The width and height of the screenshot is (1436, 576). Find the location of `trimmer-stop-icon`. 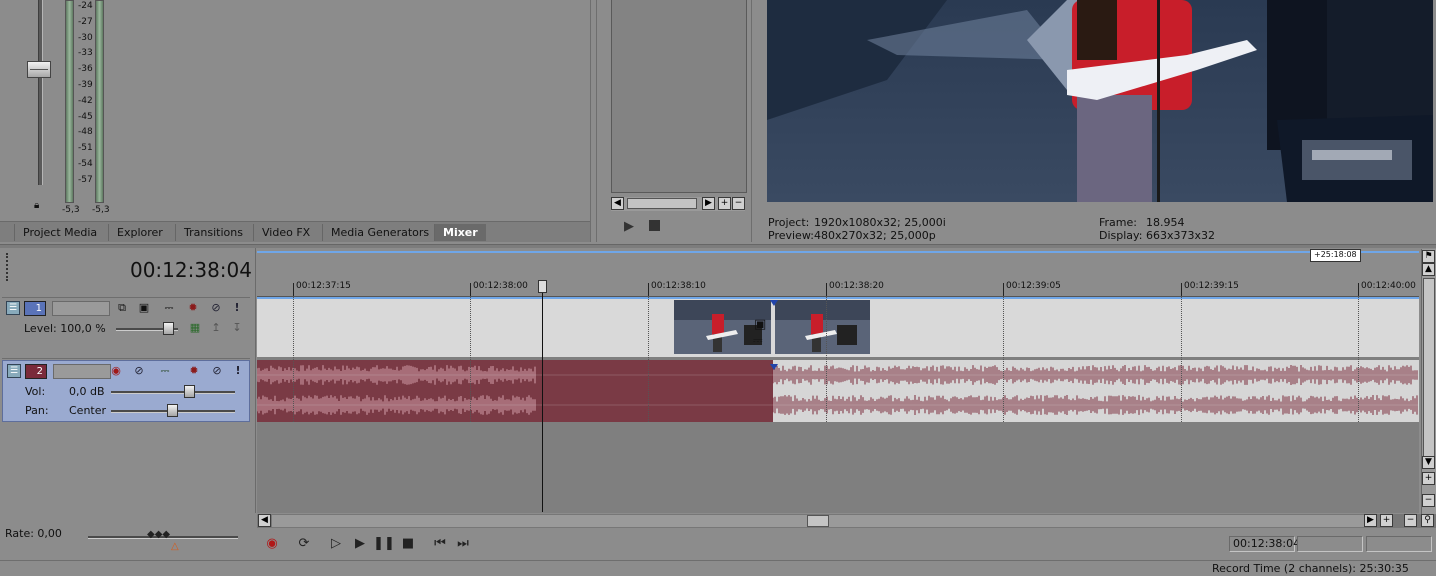

trimmer-stop-icon is located at coordinates (654, 225).